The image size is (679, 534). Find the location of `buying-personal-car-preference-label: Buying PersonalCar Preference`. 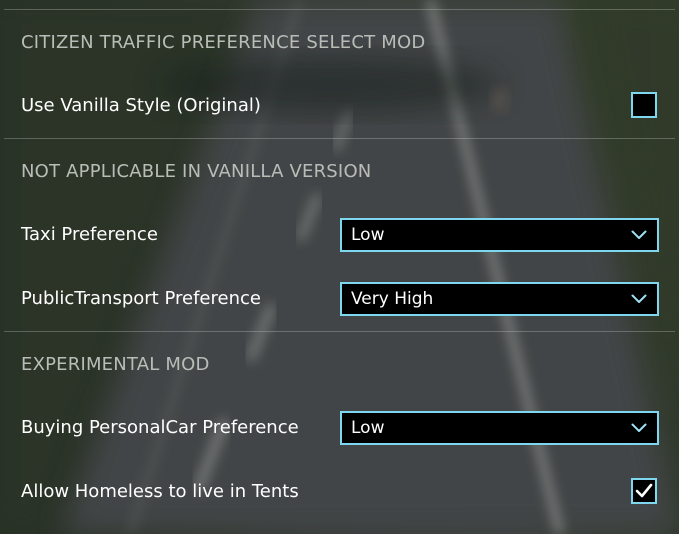

buying-personal-car-preference-label: Buying PersonalCar Preference is located at coordinates (160, 427).